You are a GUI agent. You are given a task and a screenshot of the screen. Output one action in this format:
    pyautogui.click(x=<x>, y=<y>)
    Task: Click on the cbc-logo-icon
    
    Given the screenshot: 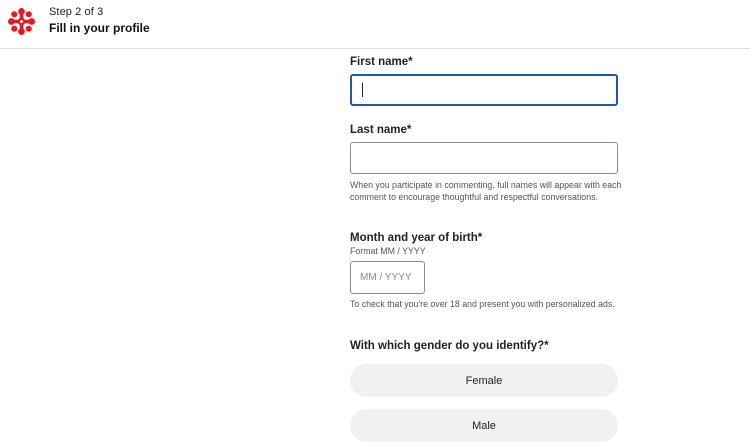 What is the action you would take?
    pyautogui.click(x=21, y=21)
    